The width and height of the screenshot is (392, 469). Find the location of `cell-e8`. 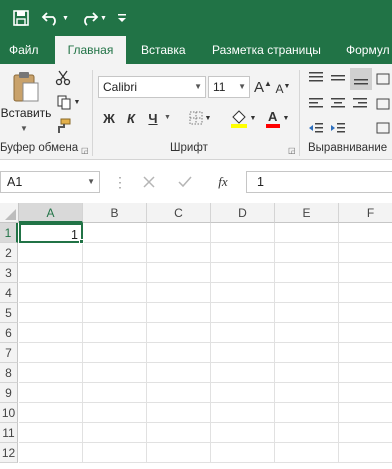

cell-e8 is located at coordinates (307, 373).